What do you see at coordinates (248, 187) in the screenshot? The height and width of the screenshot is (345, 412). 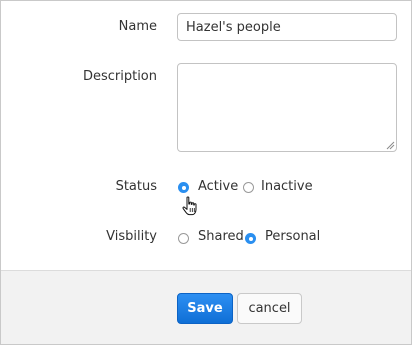 I see `status-inactive-radio` at bounding box center [248, 187].